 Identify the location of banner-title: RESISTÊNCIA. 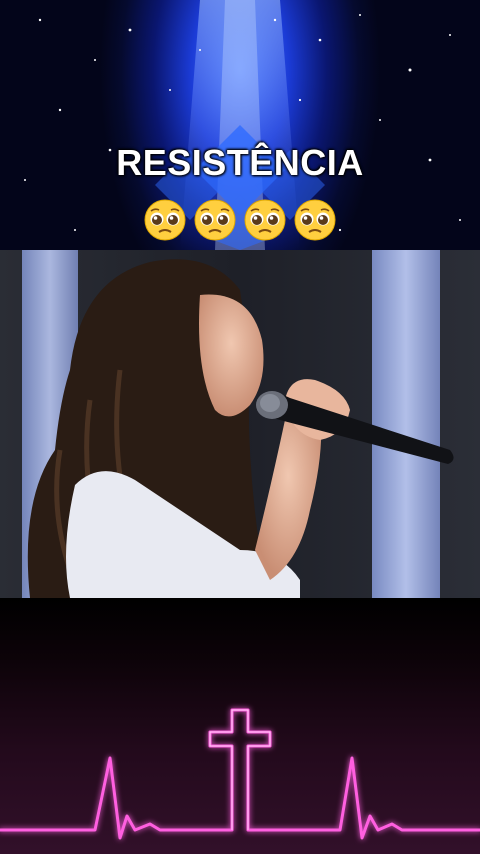
(240, 162).